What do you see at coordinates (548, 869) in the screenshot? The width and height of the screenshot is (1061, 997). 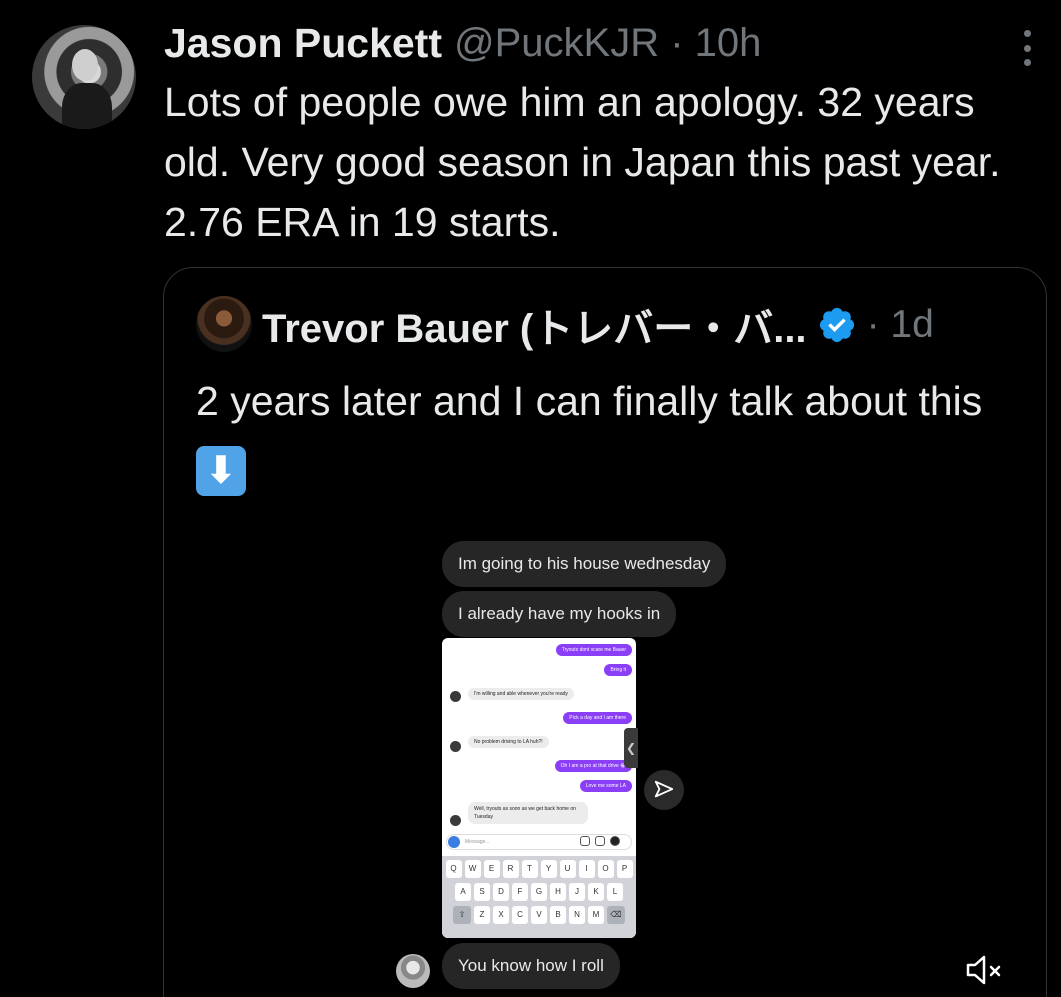 I see `keyboard-key: Y` at bounding box center [548, 869].